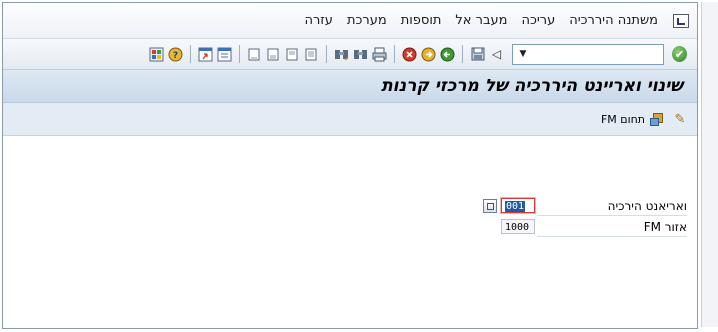  Describe the element at coordinates (156, 54) in the screenshot. I see `customize-layout-icon` at that location.